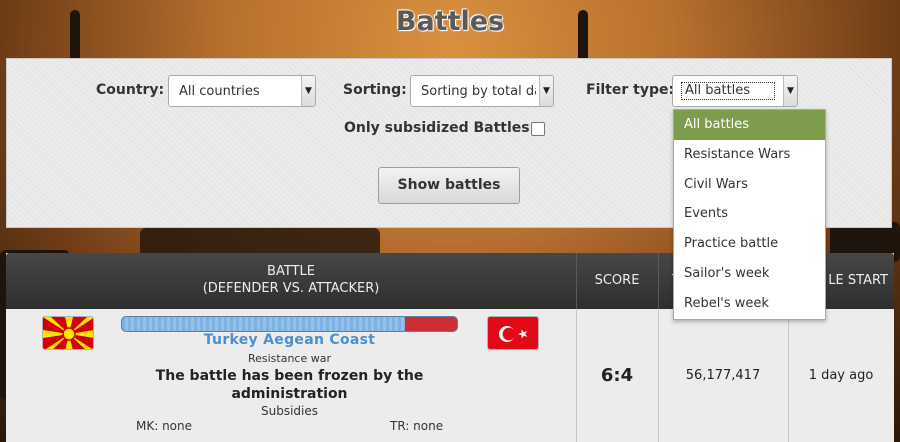  I want to click on page-title: Battles, so click(450, 21).